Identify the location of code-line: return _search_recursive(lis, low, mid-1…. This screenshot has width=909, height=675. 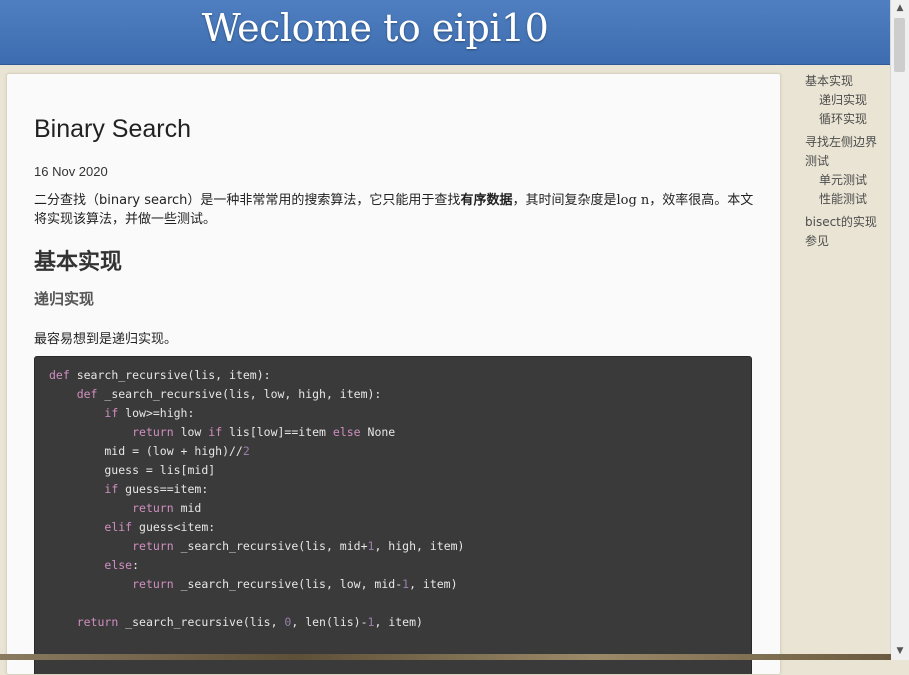
(393, 584).